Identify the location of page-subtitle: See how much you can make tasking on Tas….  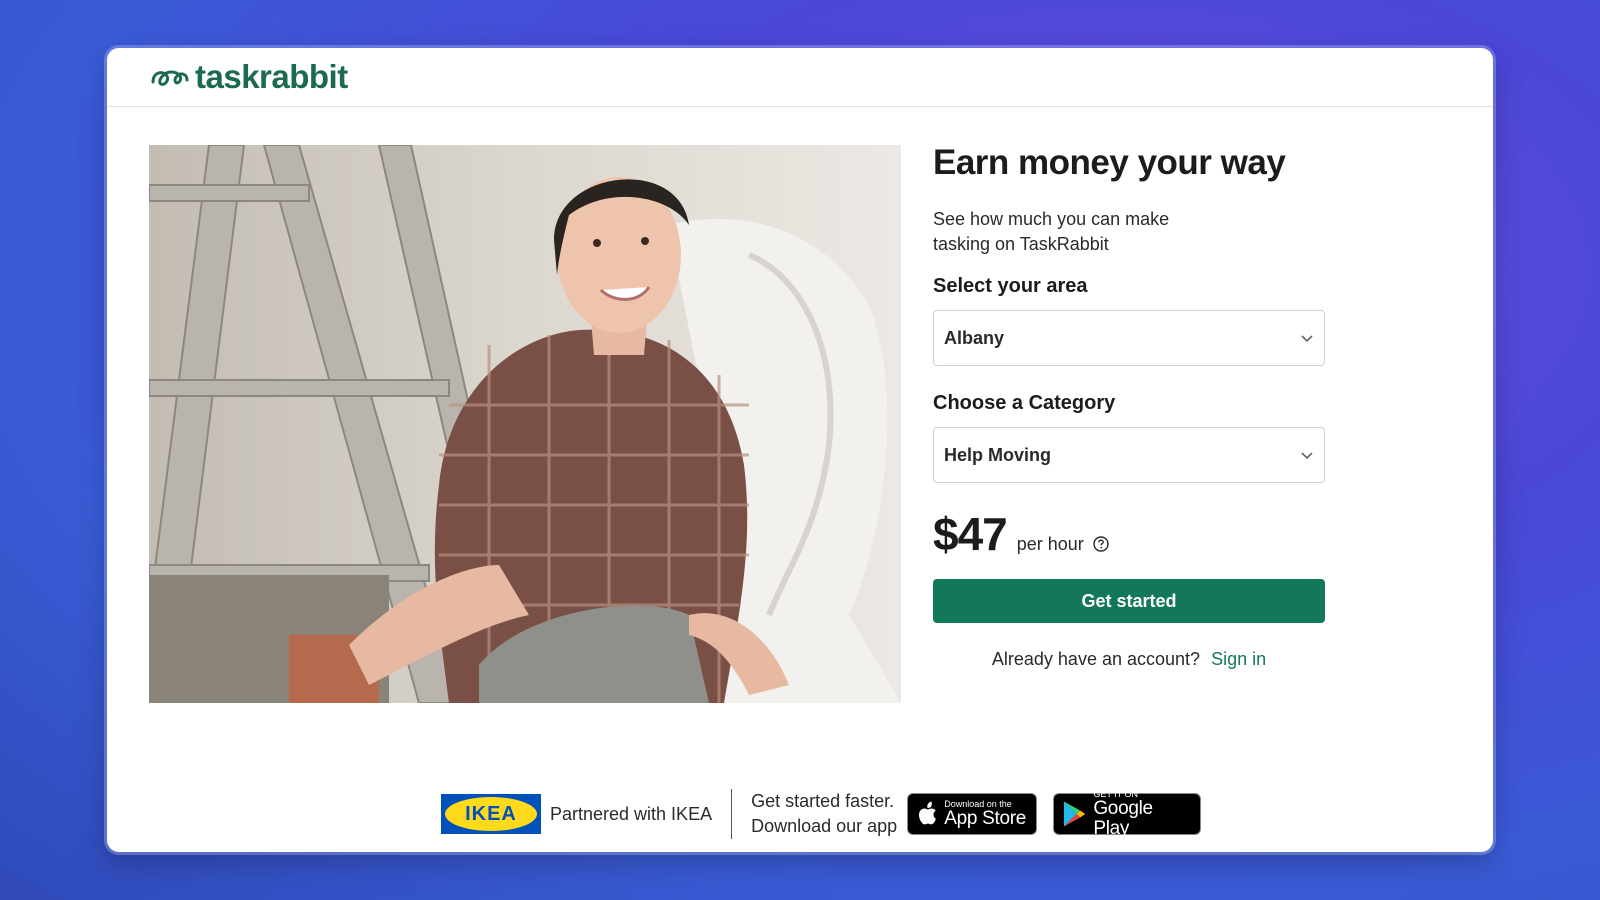
(1129, 232).